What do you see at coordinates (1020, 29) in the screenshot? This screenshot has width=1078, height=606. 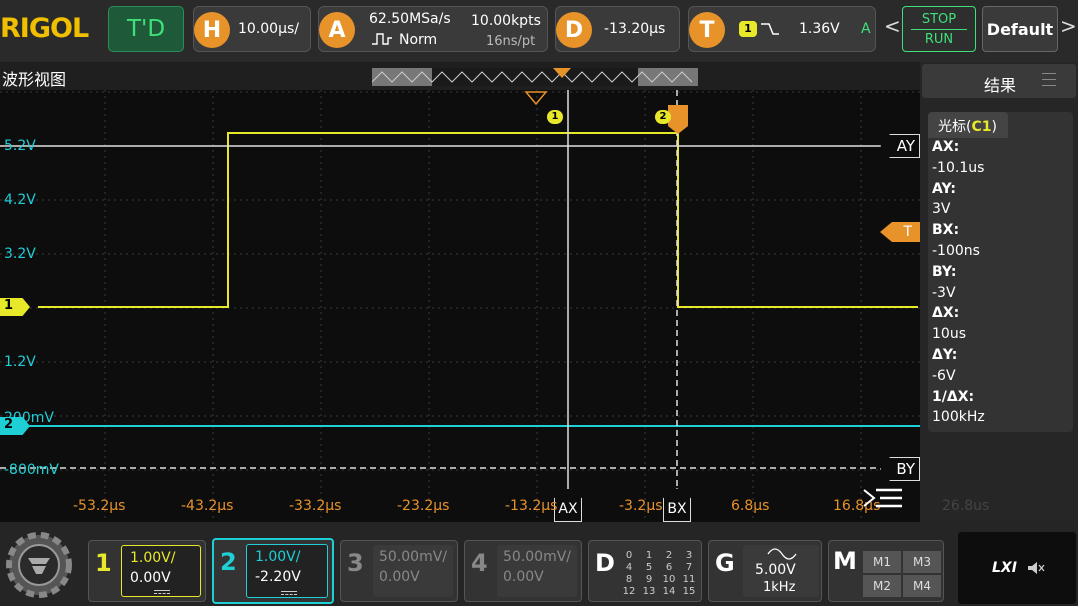 I see `default-button: Default` at bounding box center [1020, 29].